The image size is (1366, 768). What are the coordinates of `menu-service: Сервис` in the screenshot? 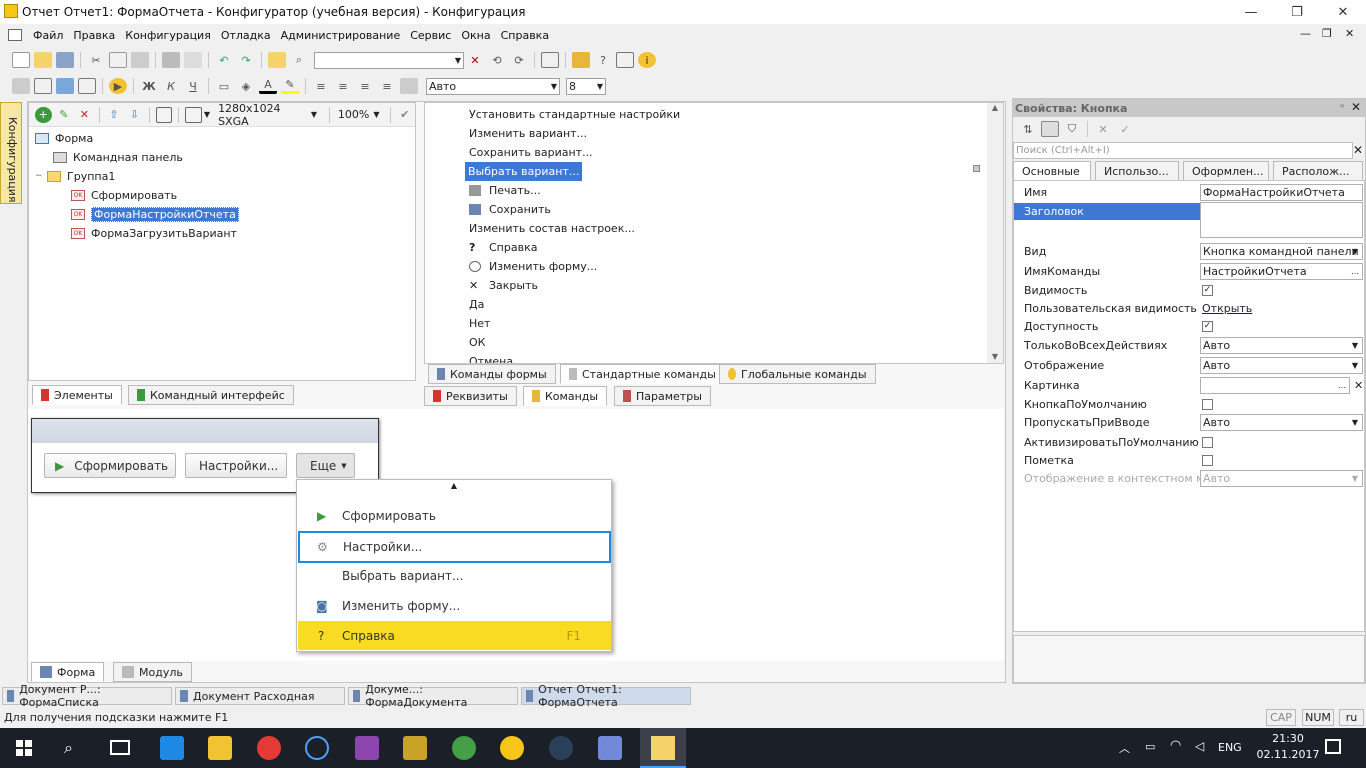 It's located at (430, 35).